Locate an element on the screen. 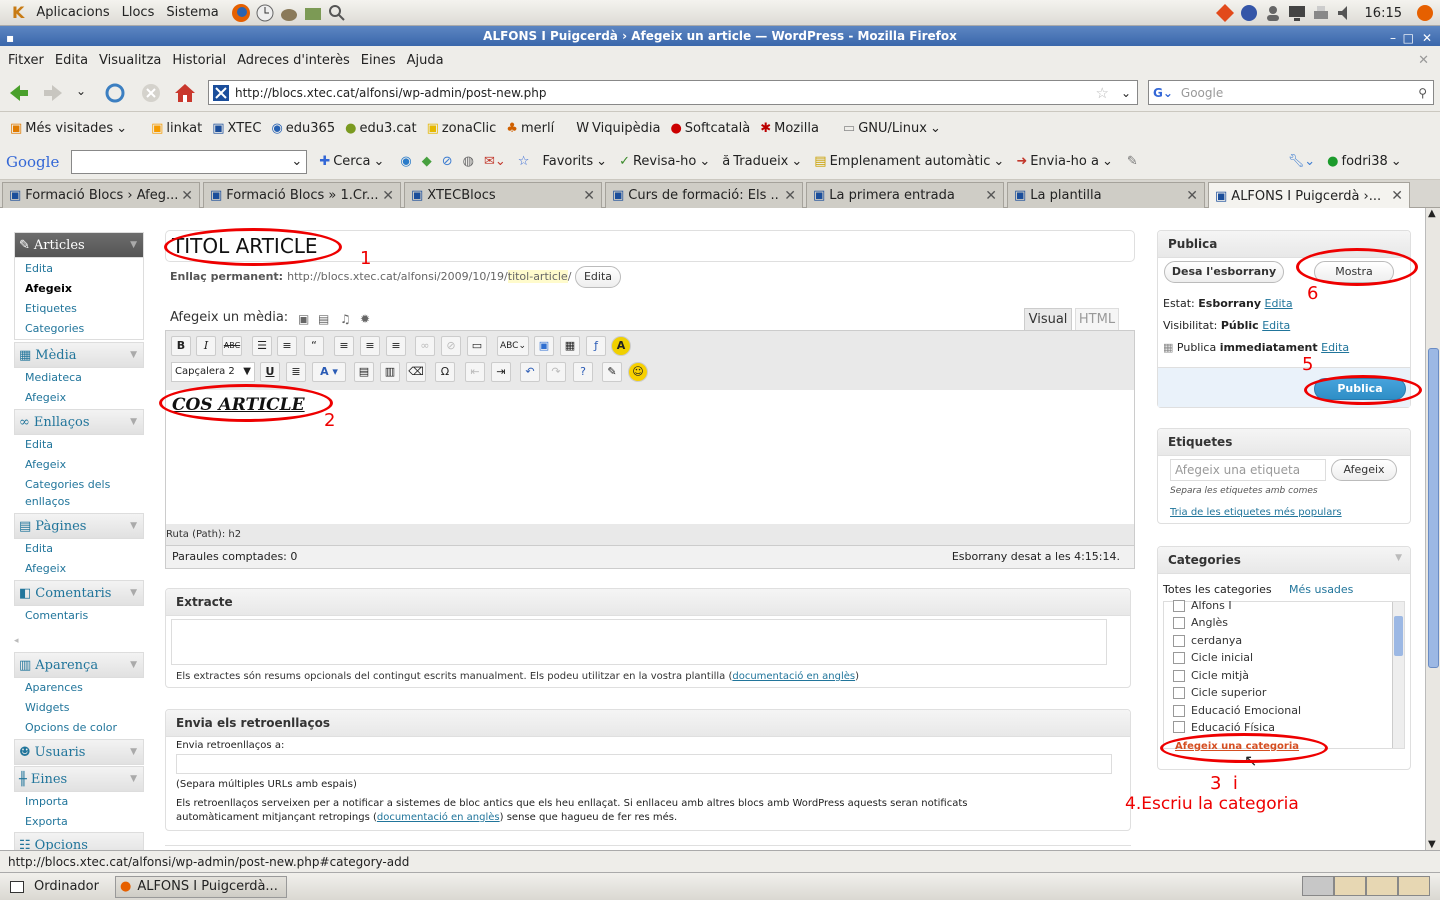 The image size is (1440, 900). categories-title: Categories is located at coordinates (1284, 560).